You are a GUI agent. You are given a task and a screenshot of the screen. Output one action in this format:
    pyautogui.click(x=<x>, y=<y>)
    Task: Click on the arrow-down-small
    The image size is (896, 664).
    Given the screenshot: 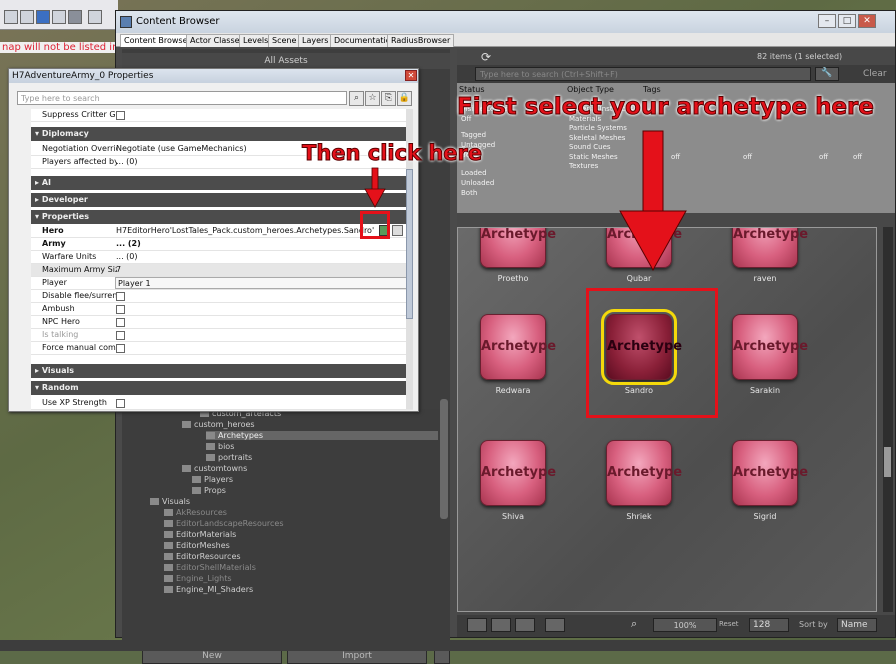 What is the action you would take?
    pyautogui.click(x=375, y=187)
    